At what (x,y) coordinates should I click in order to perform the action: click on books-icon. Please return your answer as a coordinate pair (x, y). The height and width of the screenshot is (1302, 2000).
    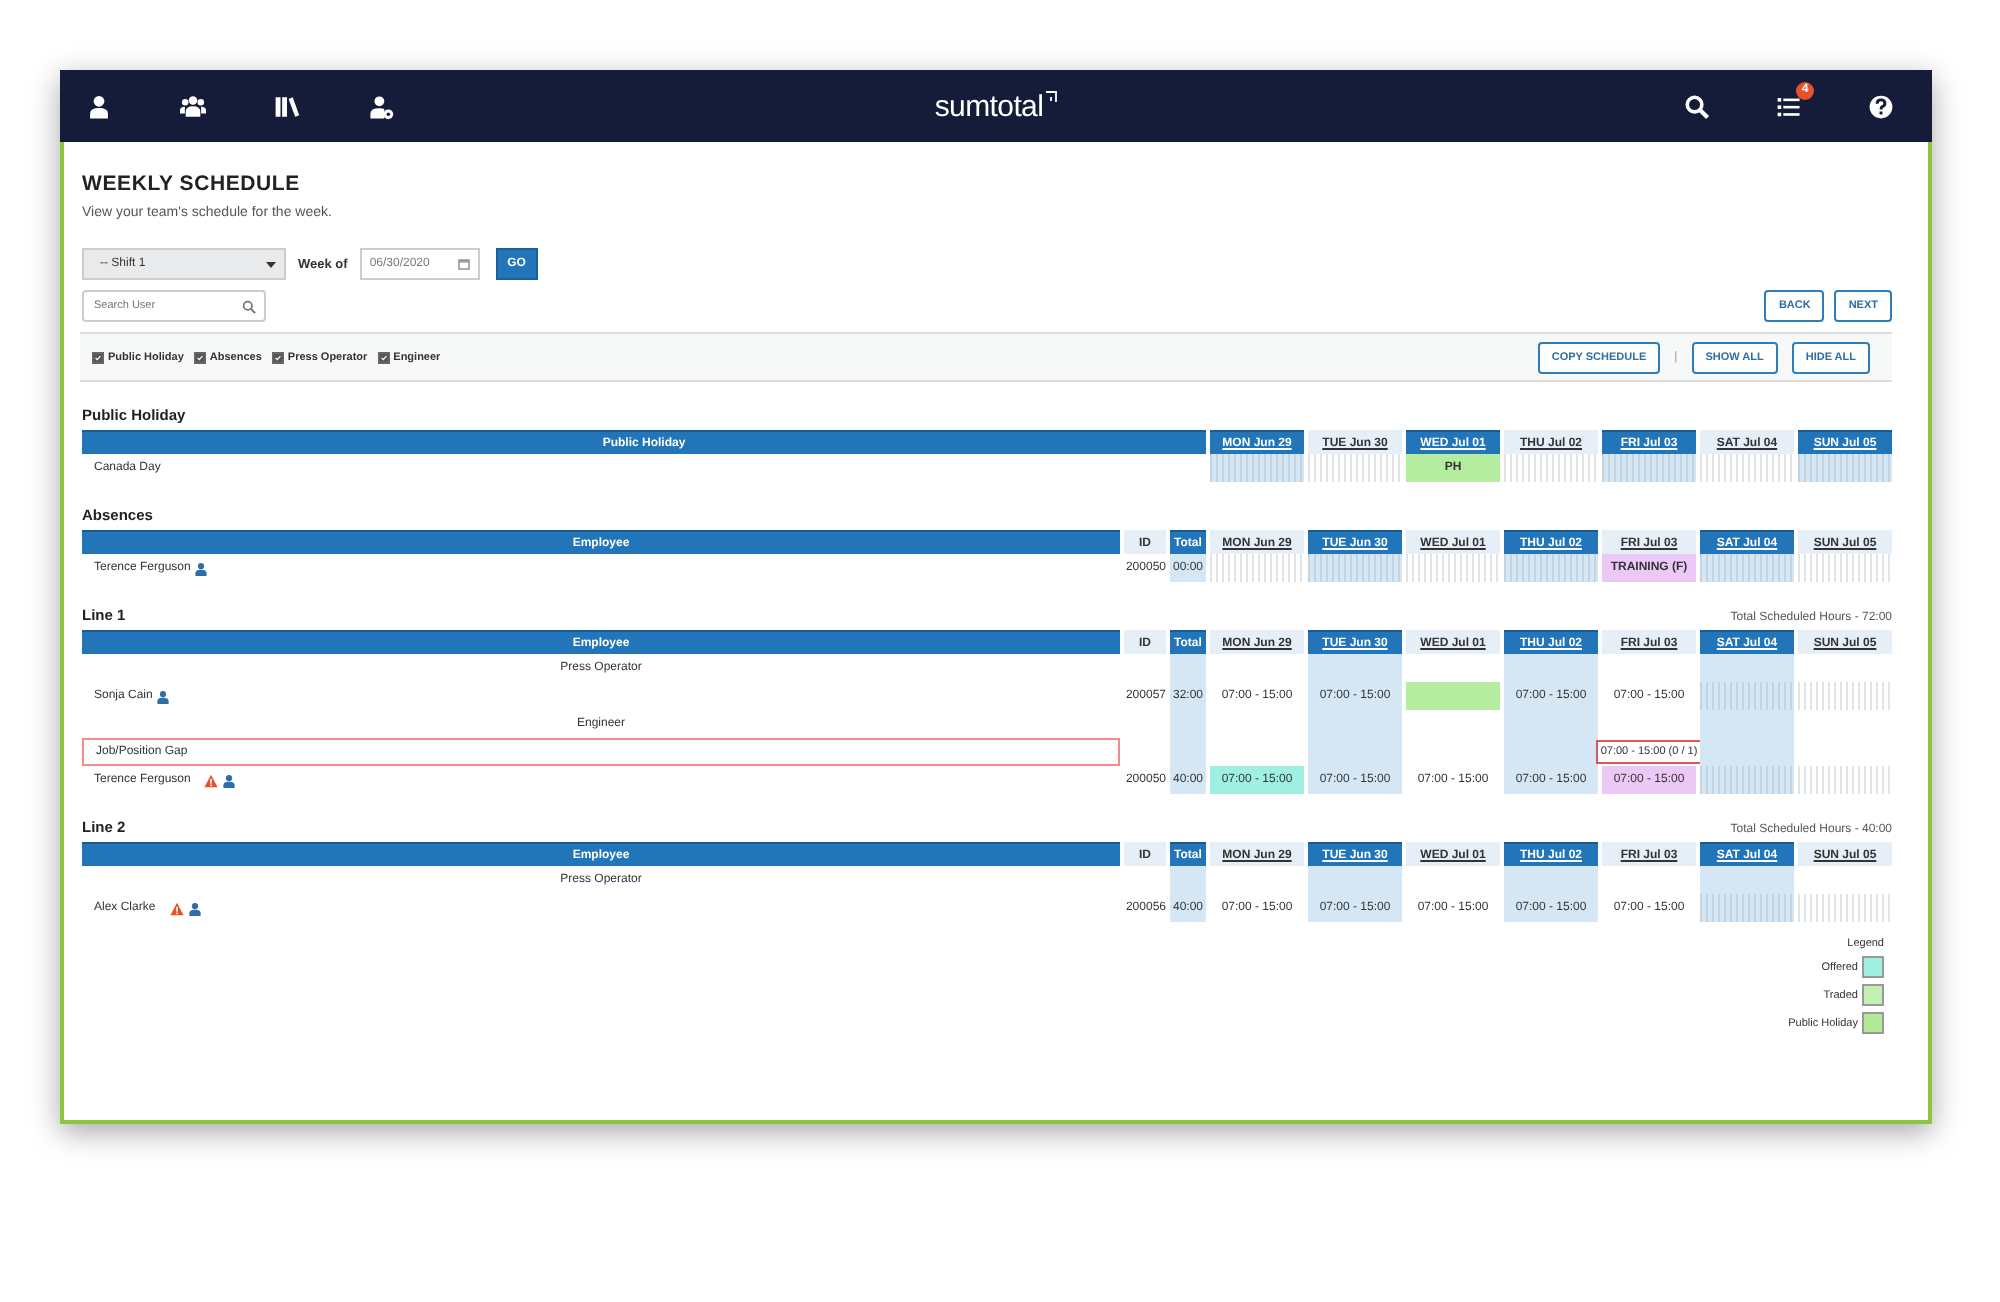
    Looking at the image, I should click on (287, 106).